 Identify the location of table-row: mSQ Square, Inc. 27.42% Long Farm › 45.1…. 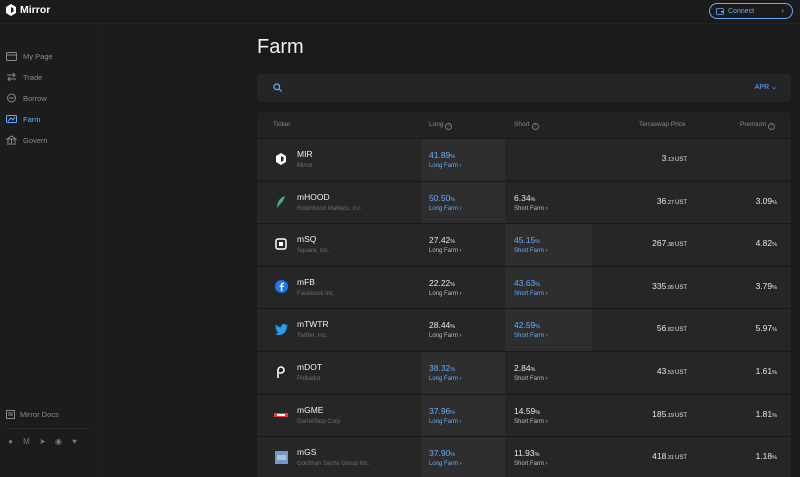
(524, 245).